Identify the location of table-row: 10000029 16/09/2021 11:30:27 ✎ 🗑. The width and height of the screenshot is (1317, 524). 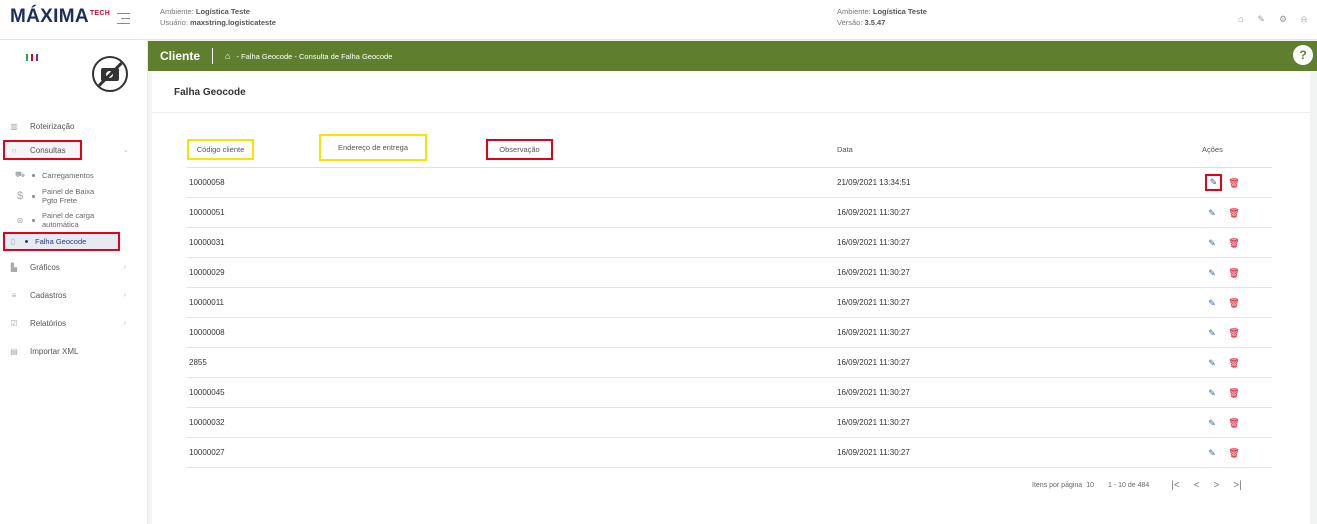
(729, 273).